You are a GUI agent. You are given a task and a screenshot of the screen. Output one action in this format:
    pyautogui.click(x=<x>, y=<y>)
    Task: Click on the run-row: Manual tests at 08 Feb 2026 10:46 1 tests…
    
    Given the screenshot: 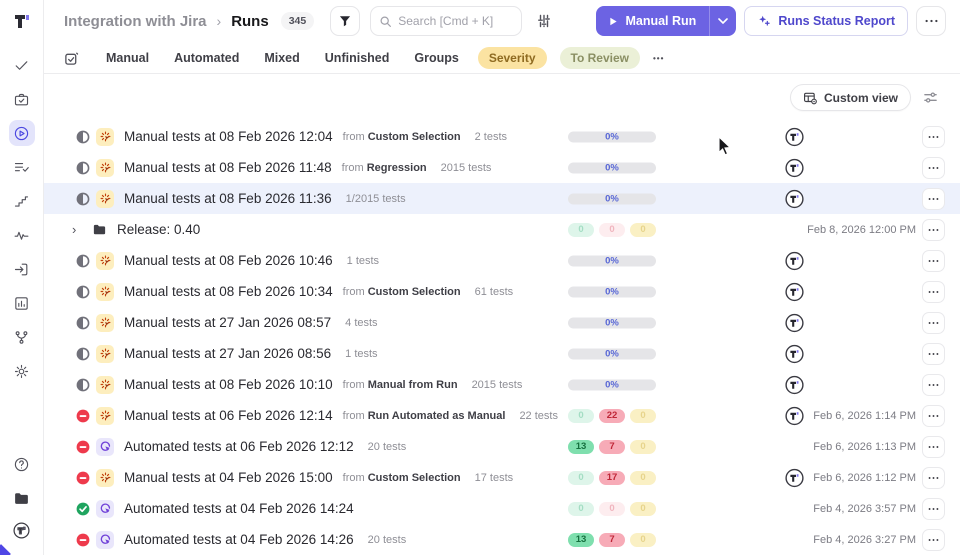 What is the action you would take?
    pyautogui.click(x=502, y=260)
    